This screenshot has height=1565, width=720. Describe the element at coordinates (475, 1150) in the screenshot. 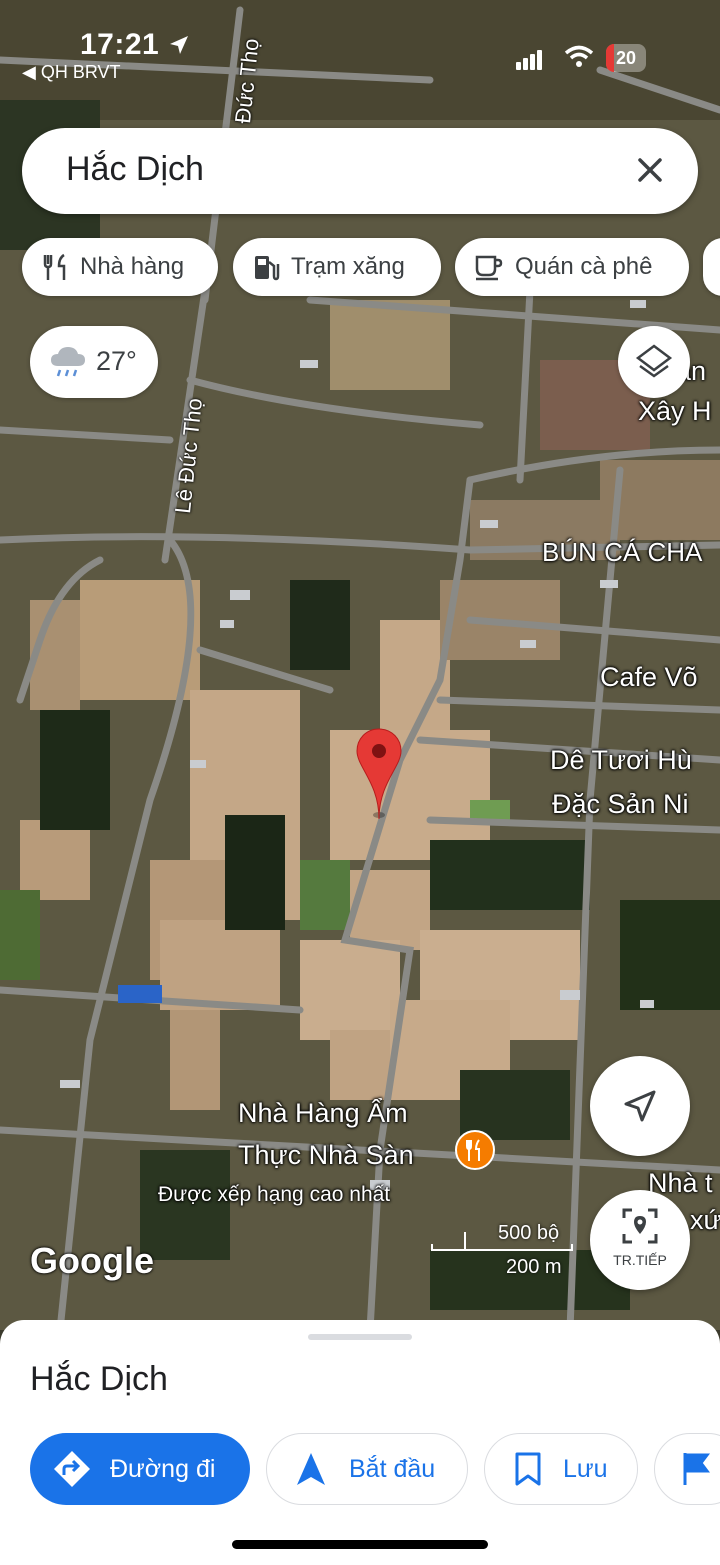

I see `restaurant-marker-icon` at that location.